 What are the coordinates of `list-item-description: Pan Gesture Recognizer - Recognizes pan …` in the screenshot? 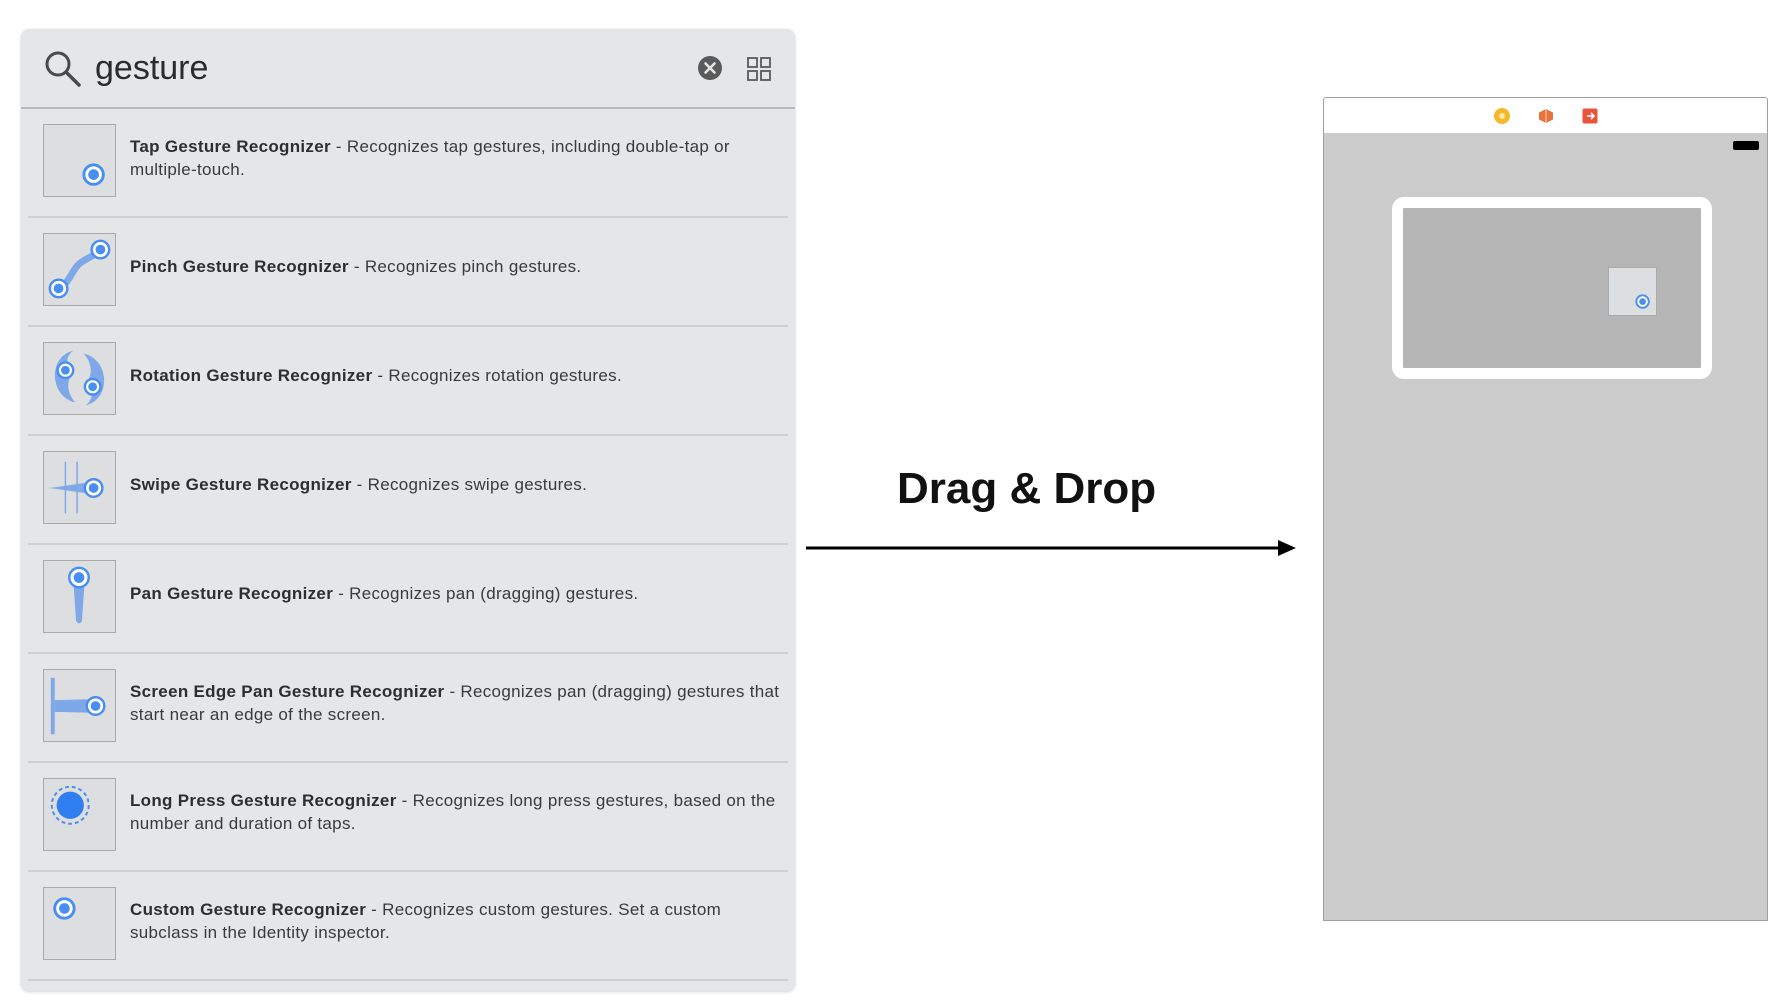 It's located at (457, 593).